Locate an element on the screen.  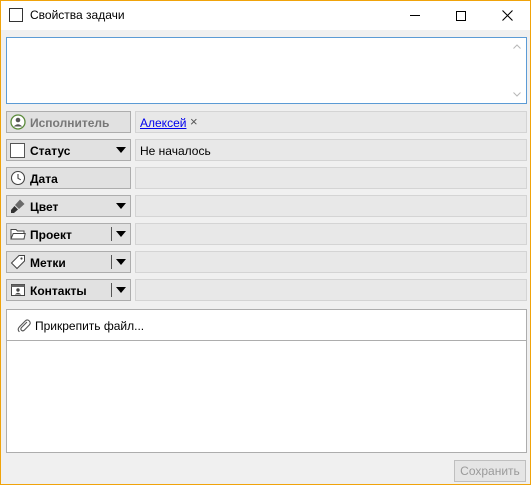
tags-label: Метки is located at coordinates (48, 263).